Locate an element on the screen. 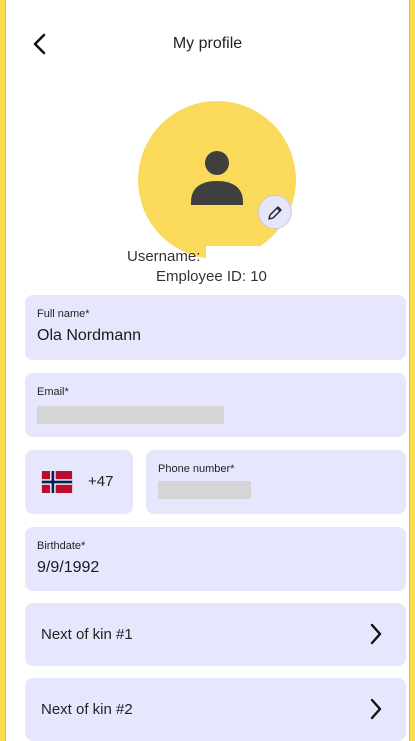 The height and width of the screenshot is (741, 415). person-icon is located at coordinates (217, 178).